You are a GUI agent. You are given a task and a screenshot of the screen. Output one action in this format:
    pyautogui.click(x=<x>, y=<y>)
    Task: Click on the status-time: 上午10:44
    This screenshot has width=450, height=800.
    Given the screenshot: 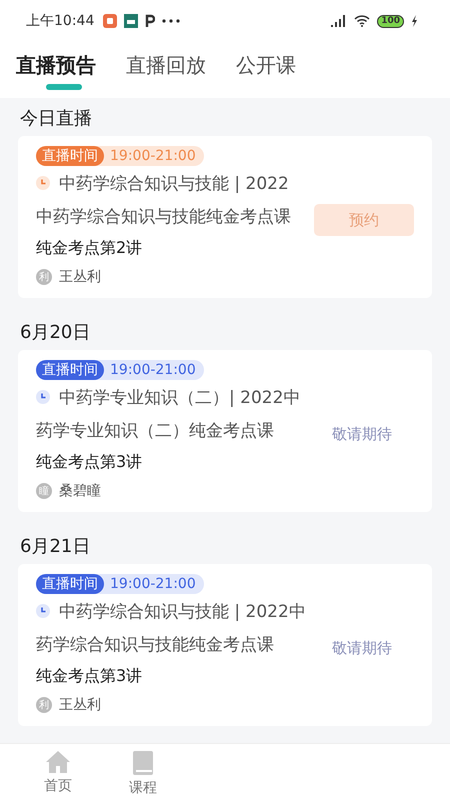 What is the action you would take?
    pyautogui.click(x=60, y=21)
    